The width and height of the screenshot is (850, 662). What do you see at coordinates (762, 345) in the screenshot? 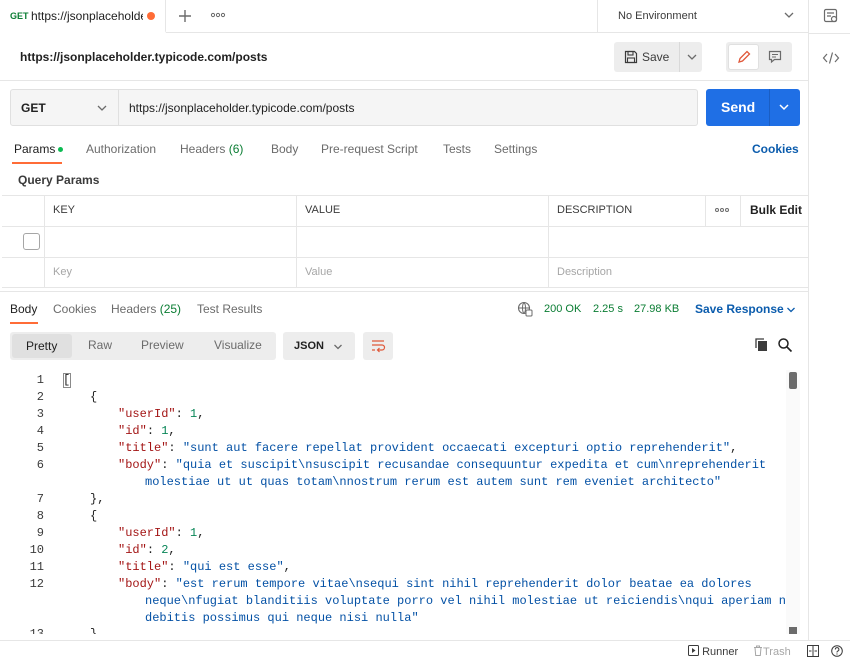
I see `copy-icon` at bounding box center [762, 345].